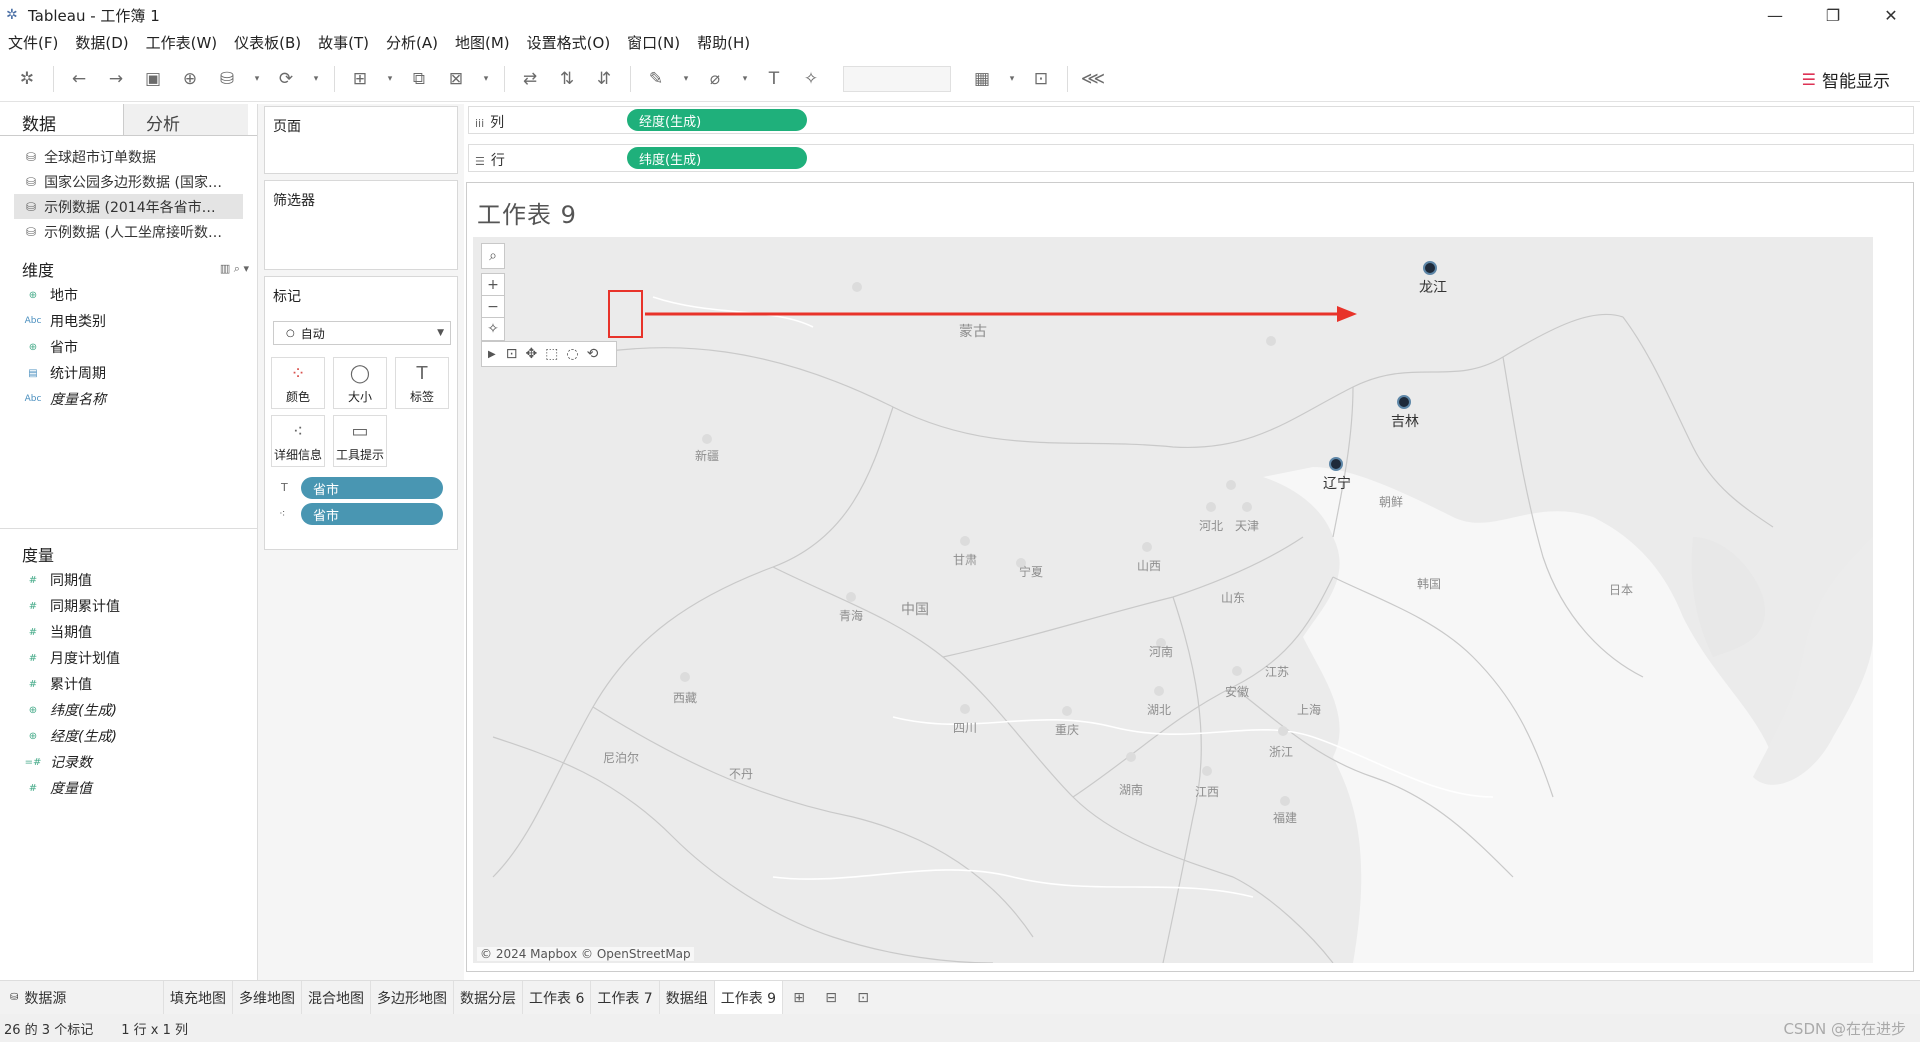  I want to click on tab-sheet-active: 工作表 9, so click(749, 997).